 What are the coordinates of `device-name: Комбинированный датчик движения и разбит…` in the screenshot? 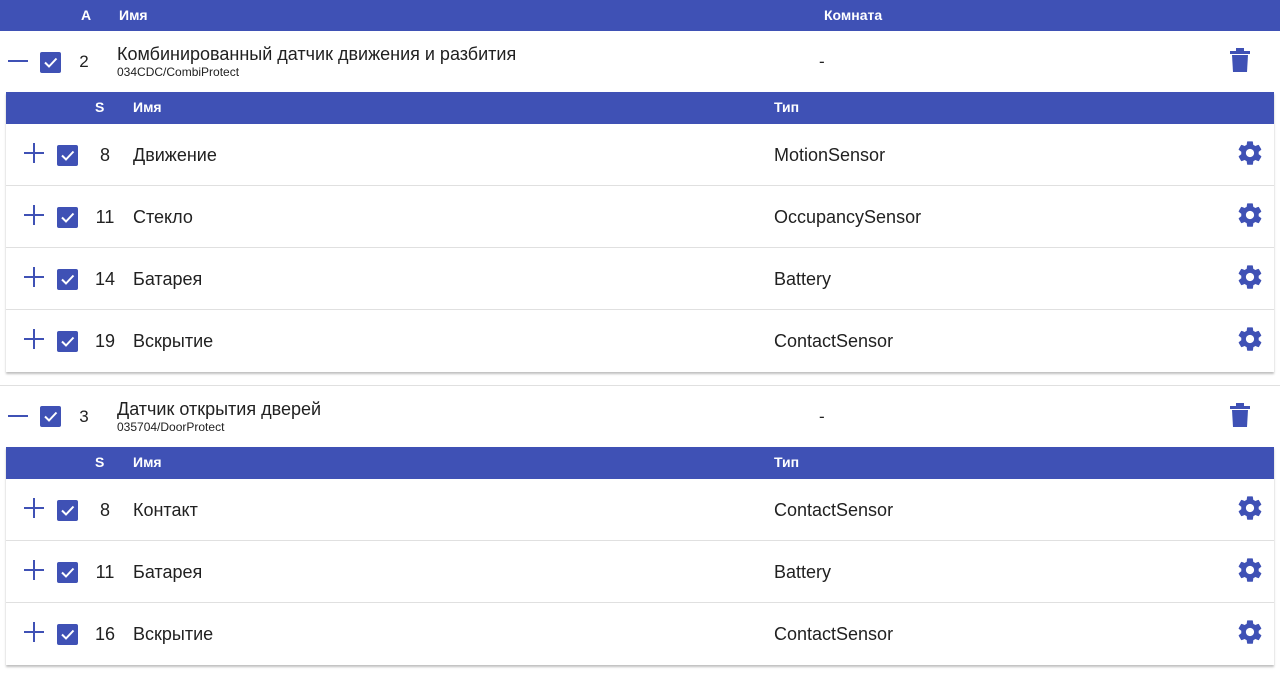 It's located at (317, 54).